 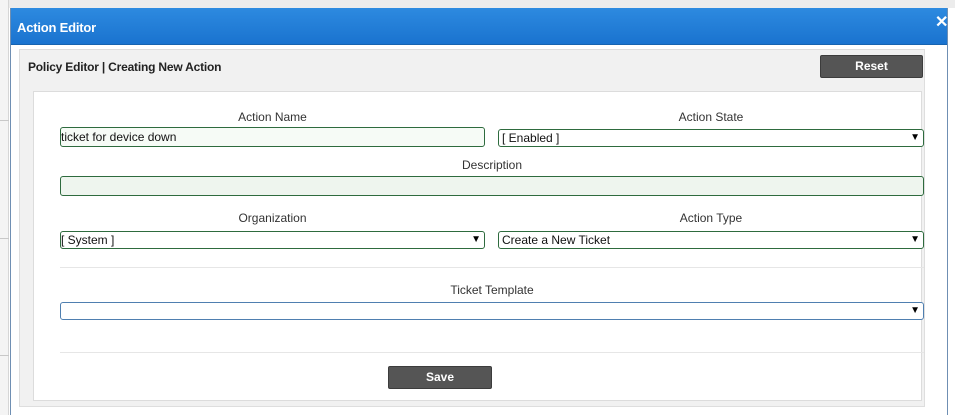 I want to click on action-state-value: [ Enabled ], so click(x=531, y=138).